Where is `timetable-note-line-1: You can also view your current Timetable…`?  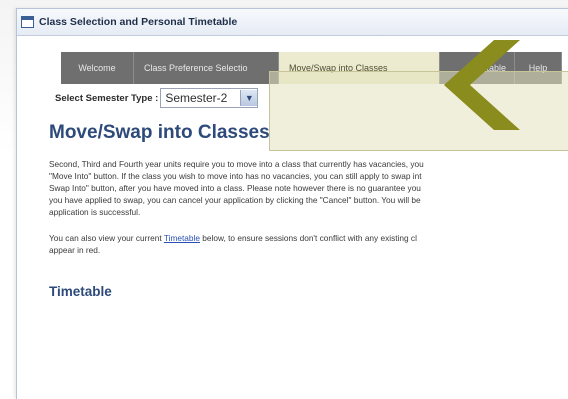
timetable-note-line-1: You can also view your current Timetable… is located at coordinates (308, 238).